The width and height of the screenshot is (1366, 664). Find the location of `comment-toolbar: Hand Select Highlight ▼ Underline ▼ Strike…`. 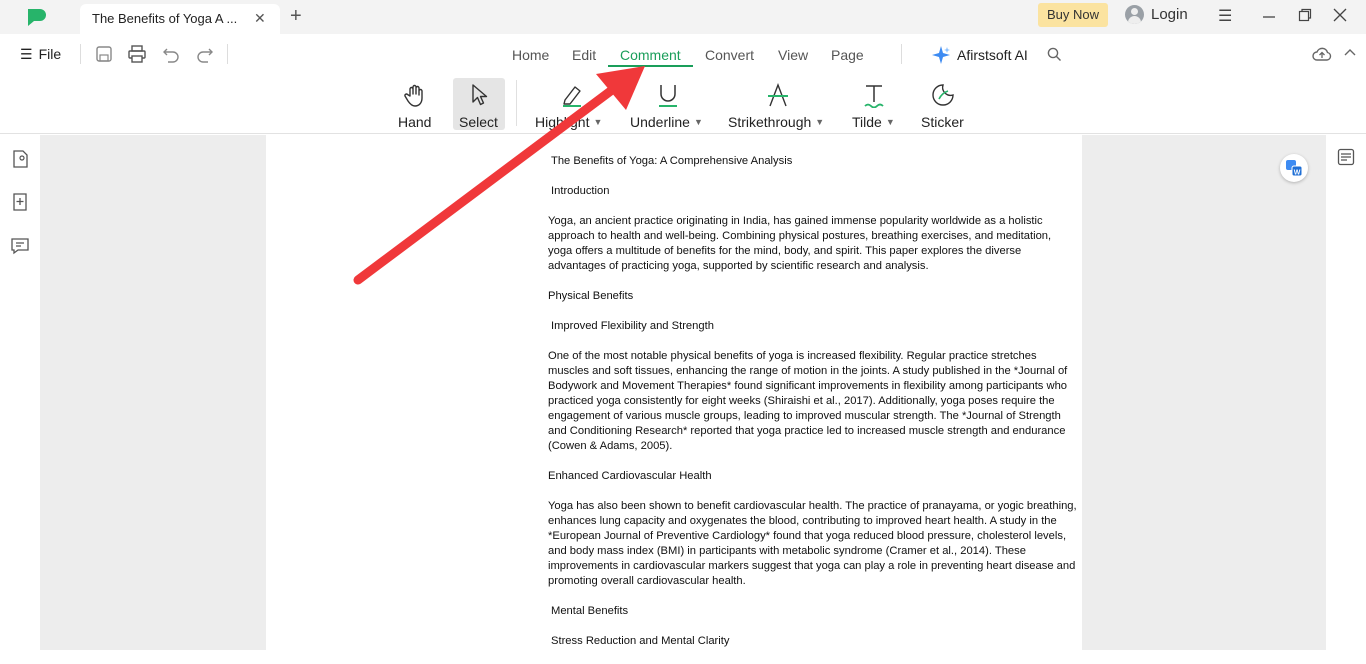

comment-toolbar: Hand Select Highlight ▼ Underline ▼ Strike… is located at coordinates (683, 104).